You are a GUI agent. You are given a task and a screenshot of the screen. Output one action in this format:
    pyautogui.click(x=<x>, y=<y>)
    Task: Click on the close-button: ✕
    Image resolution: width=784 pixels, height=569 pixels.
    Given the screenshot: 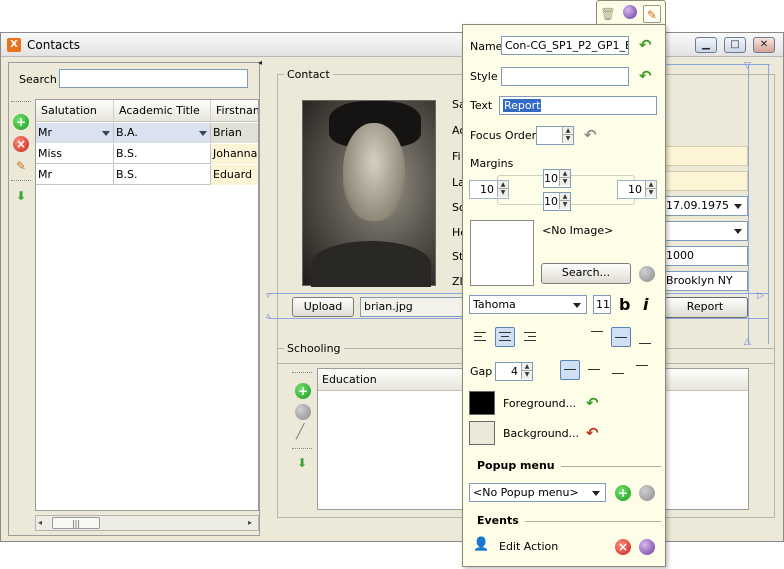 What is the action you would take?
    pyautogui.click(x=764, y=45)
    